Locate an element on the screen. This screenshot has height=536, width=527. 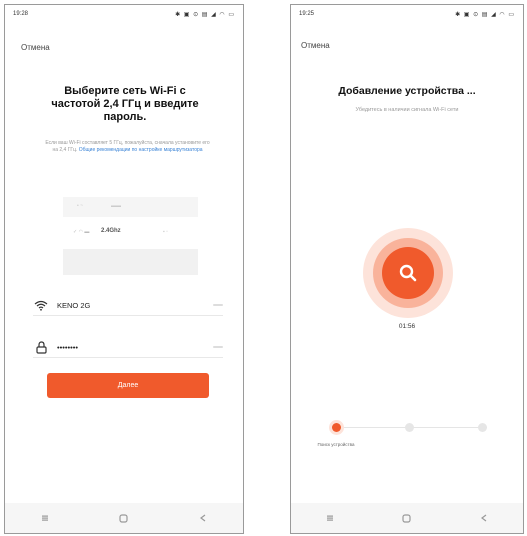
illustration-row: • ~ ▬▬ is located at coordinates (130, 207).